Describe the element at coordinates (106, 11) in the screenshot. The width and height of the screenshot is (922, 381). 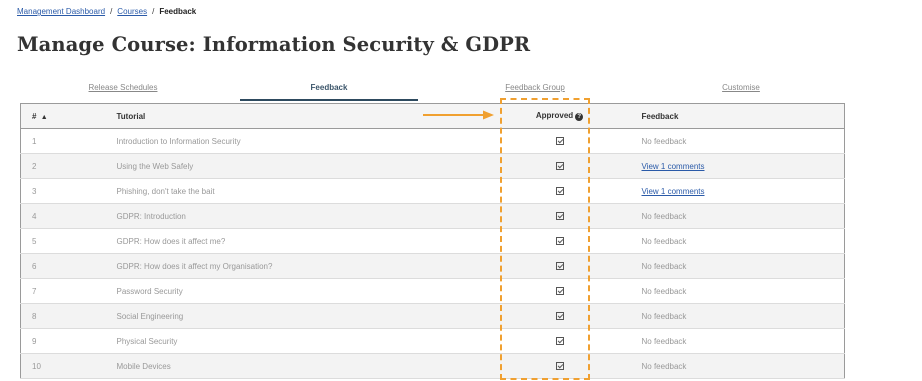
I see `breadcrumb: Management Dashboard / Courses / Feedback` at that location.